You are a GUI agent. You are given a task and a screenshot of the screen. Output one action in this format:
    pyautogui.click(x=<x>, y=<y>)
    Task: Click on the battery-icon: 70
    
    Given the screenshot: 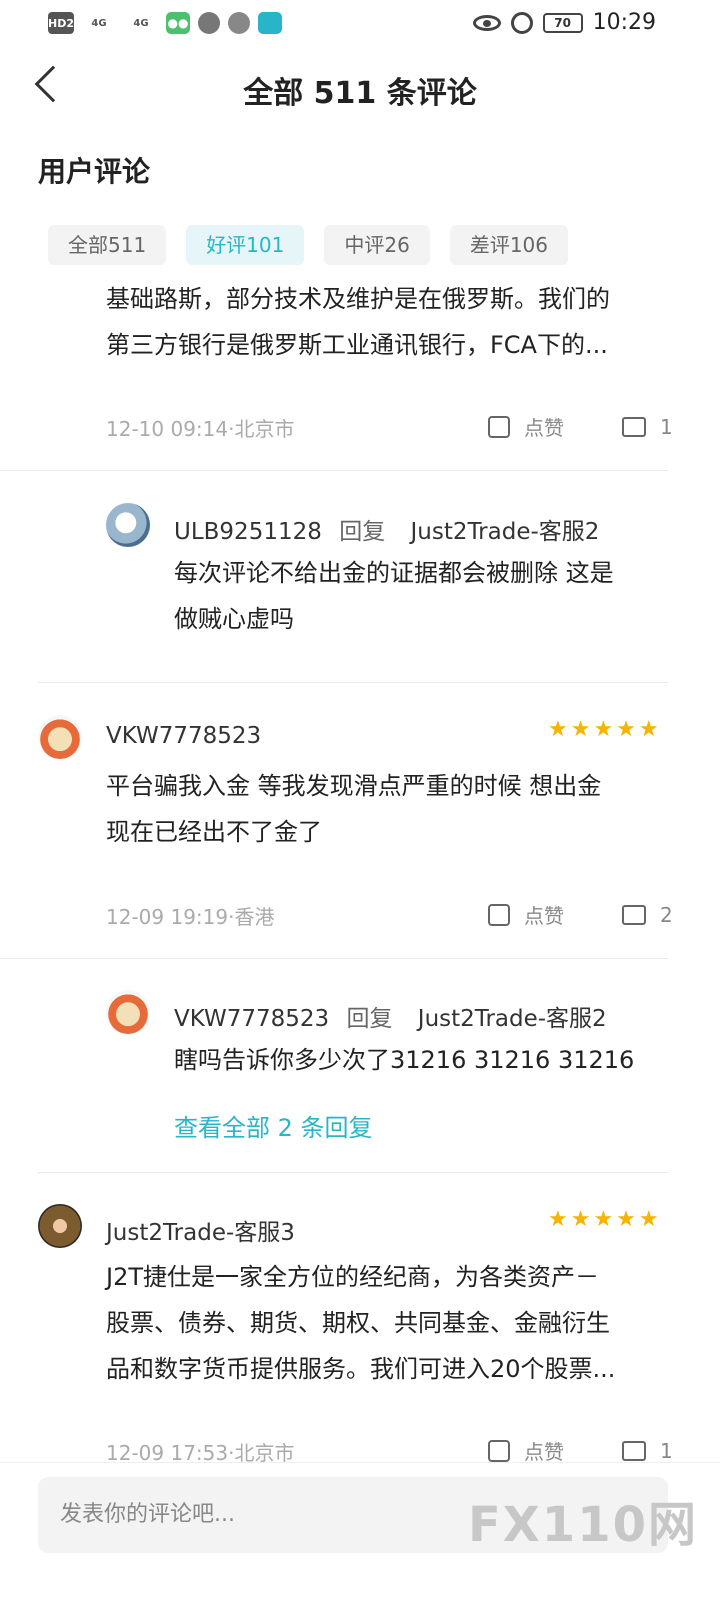 What is the action you would take?
    pyautogui.click(x=562, y=22)
    